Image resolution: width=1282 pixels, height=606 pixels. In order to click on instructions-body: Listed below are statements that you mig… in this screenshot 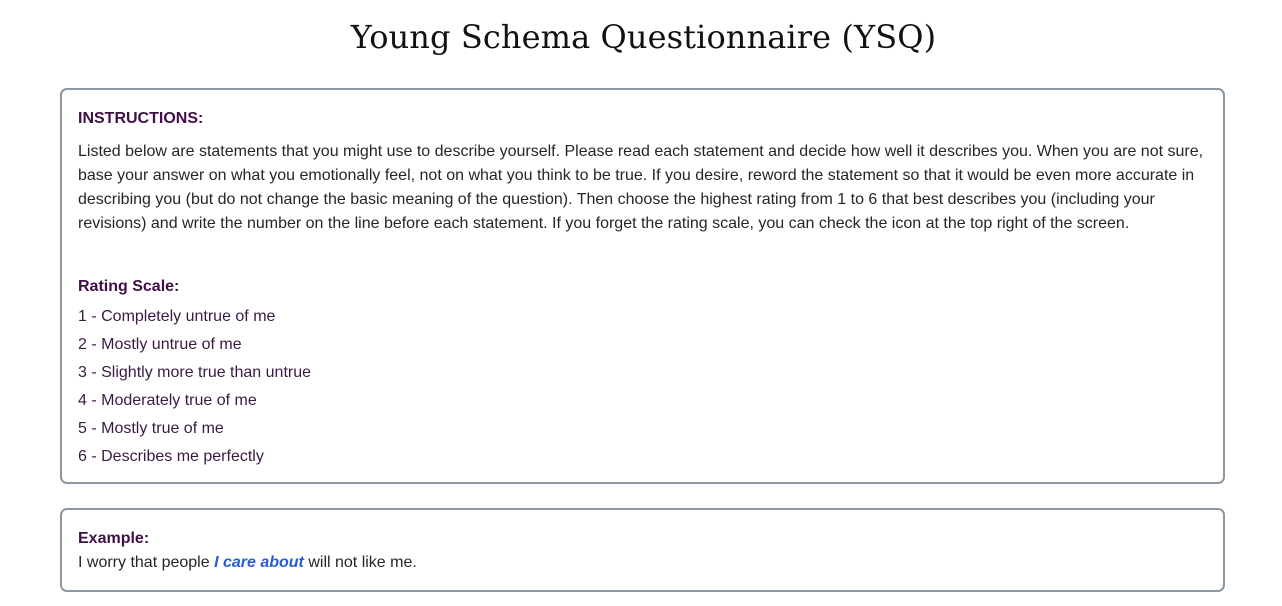, I will do `click(641, 187)`.